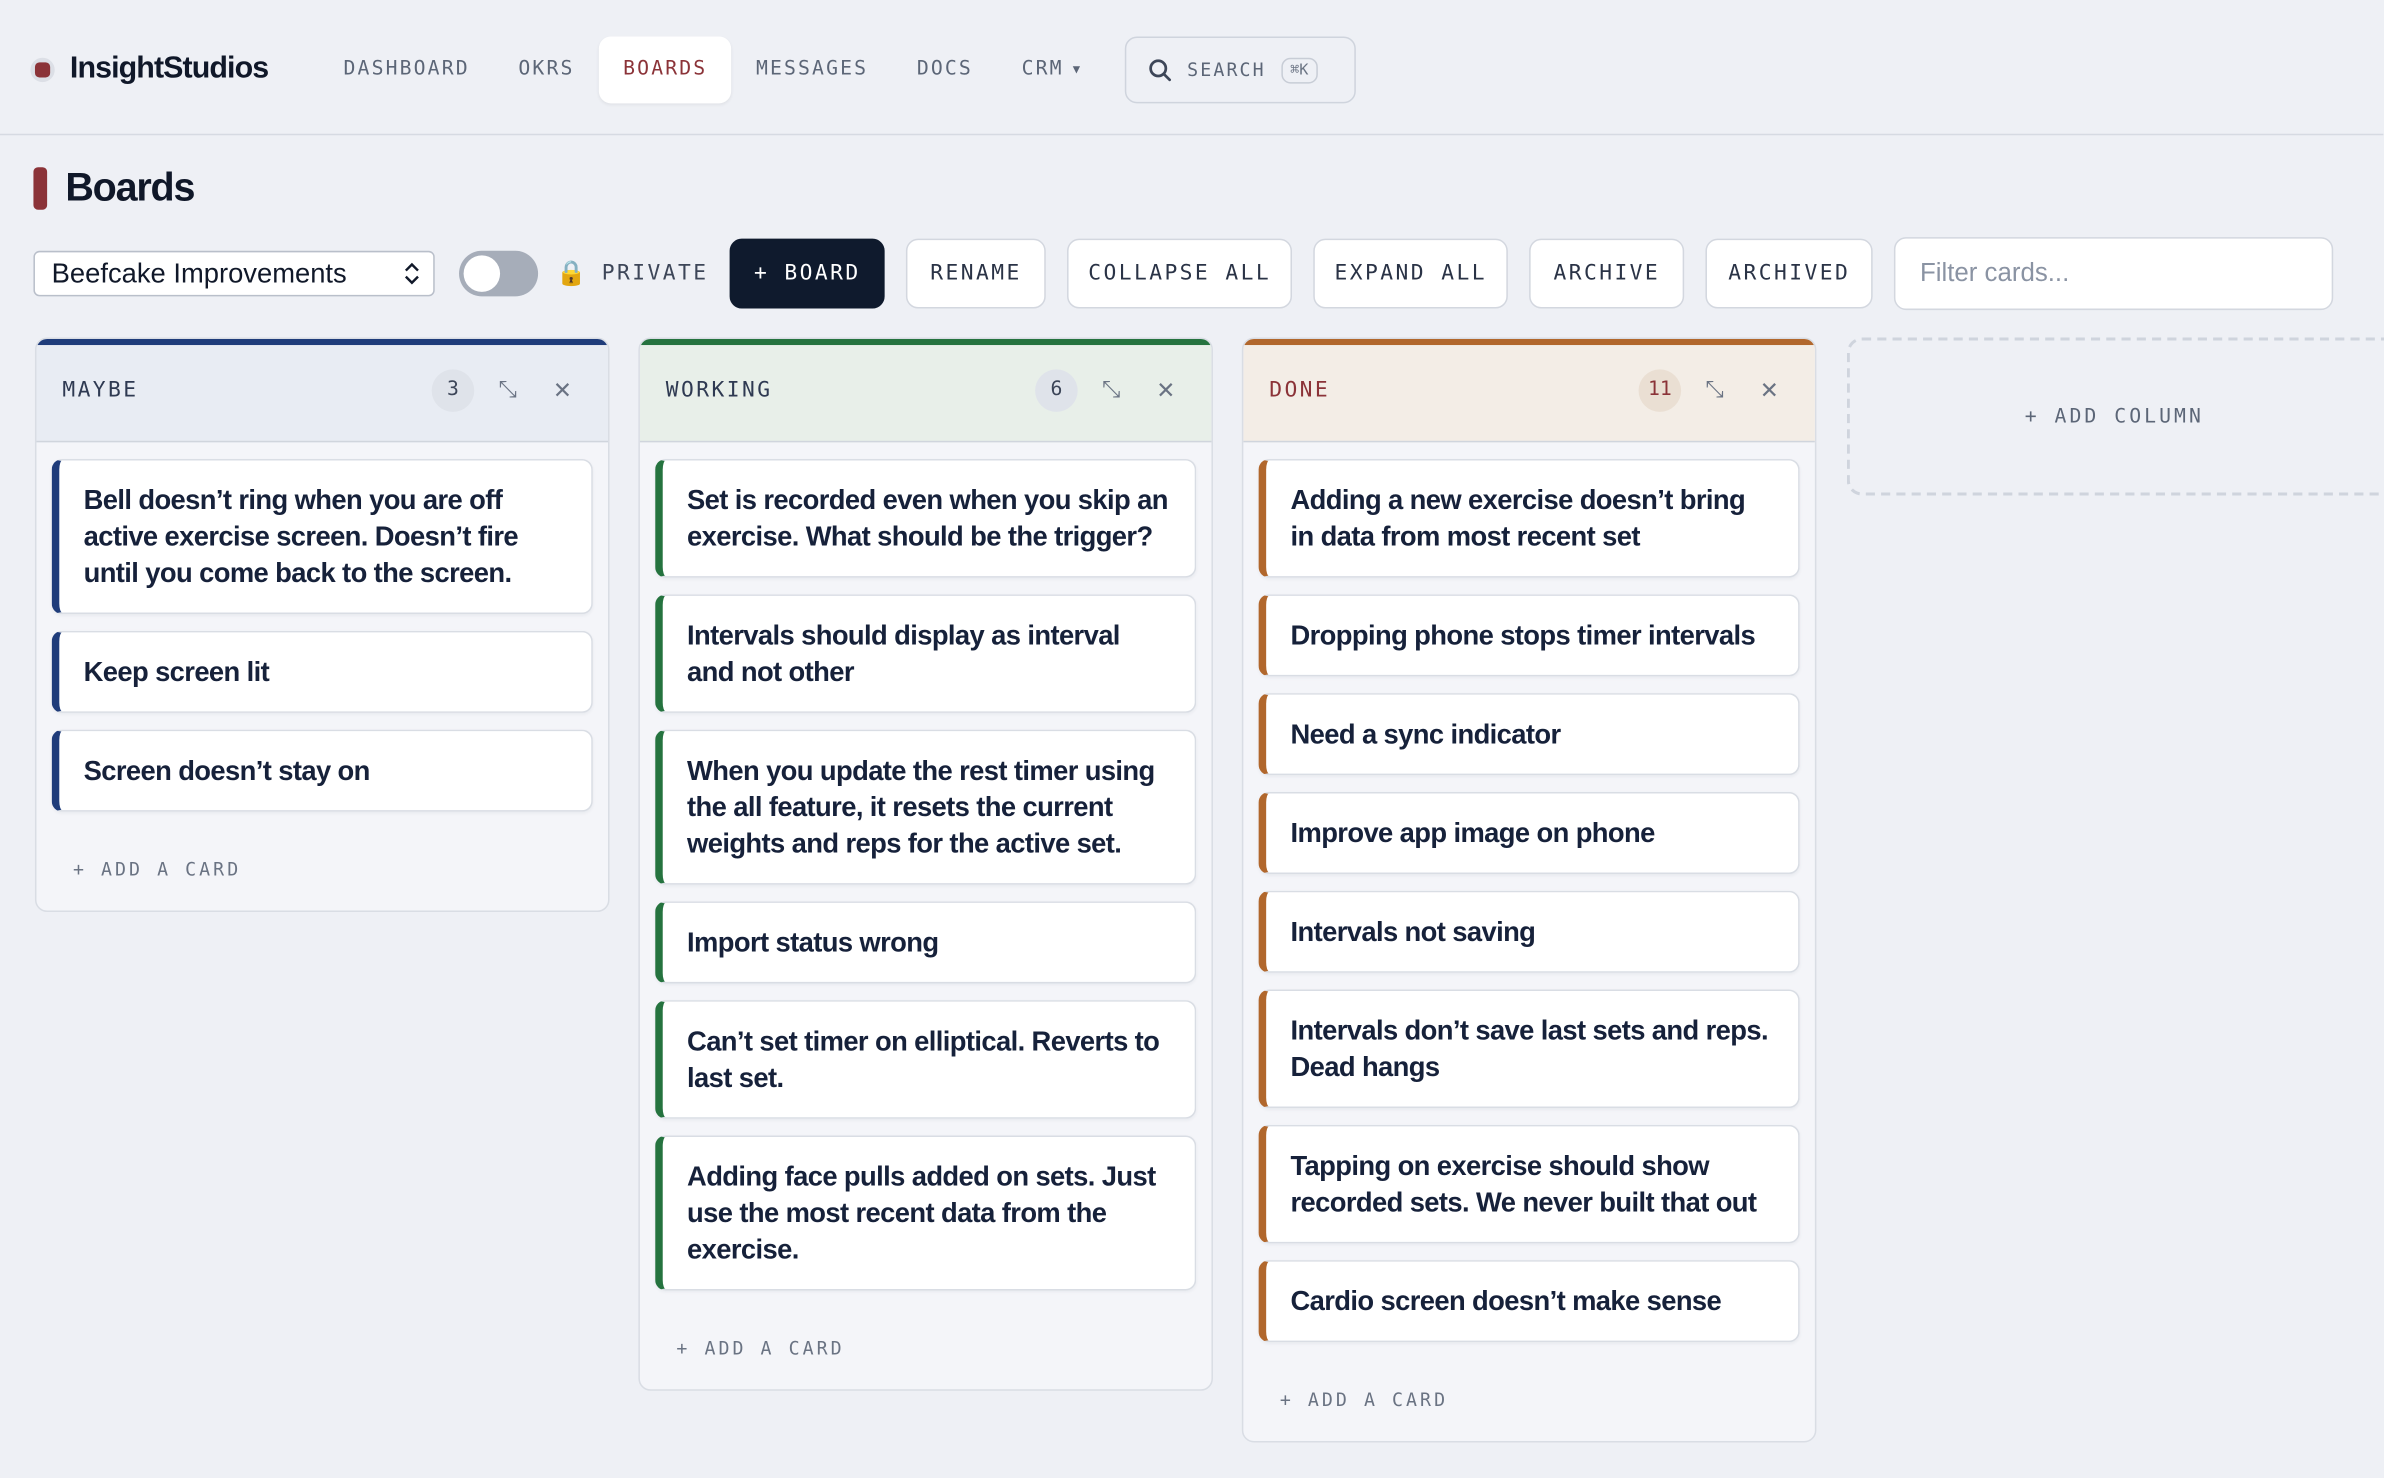  Describe the element at coordinates (665, 70) in the screenshot. I see `nav-item-boards: BOARDS` at that location.